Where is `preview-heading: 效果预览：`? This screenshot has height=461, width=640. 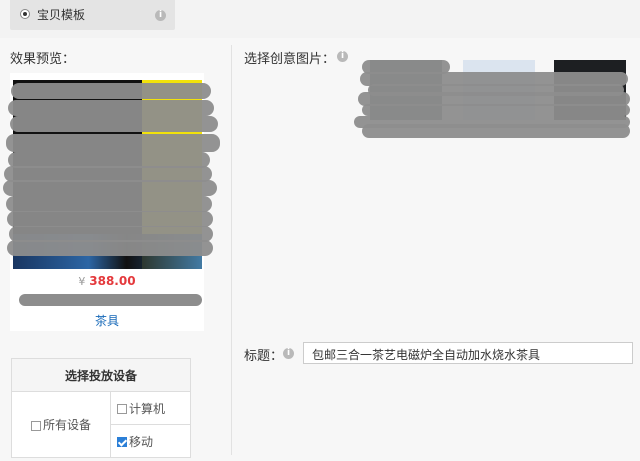
preview-heading: 效果预览： is located at coordinates (43, 59).